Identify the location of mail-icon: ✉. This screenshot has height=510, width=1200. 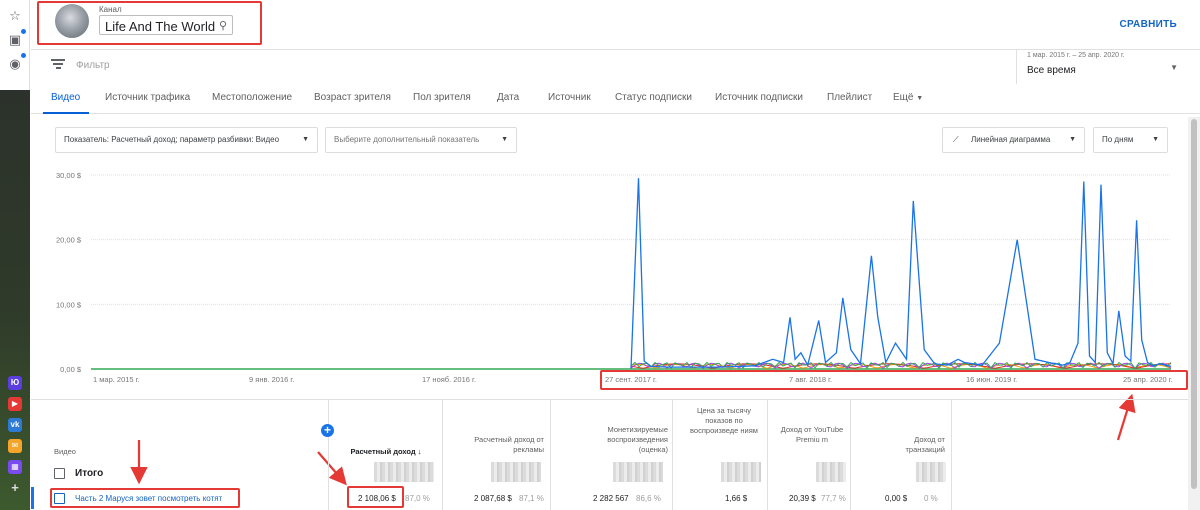
(15, 446).